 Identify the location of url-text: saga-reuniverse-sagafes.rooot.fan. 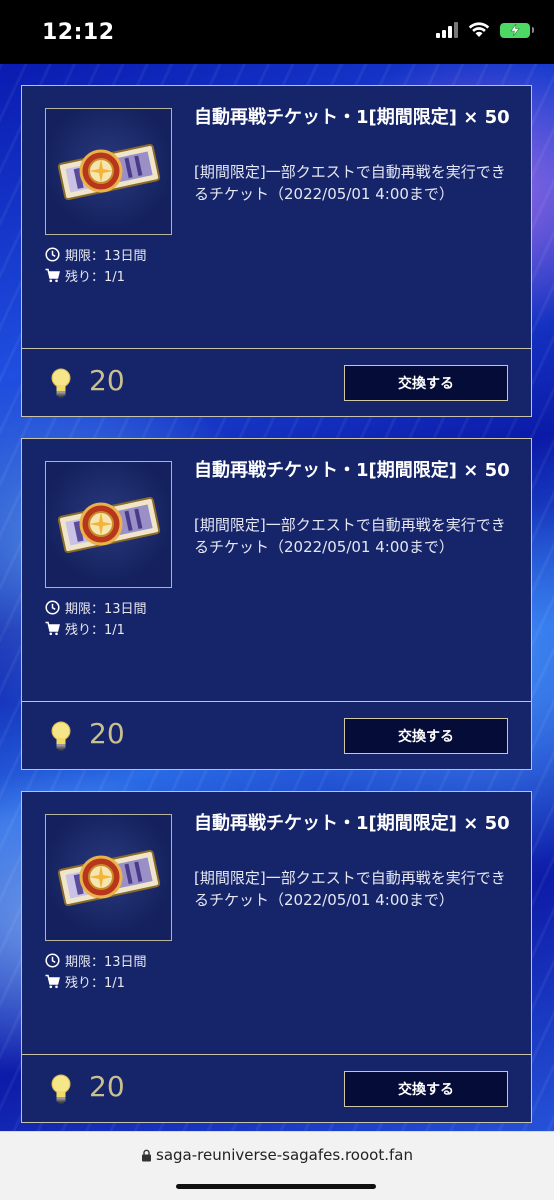
(284, 1155).